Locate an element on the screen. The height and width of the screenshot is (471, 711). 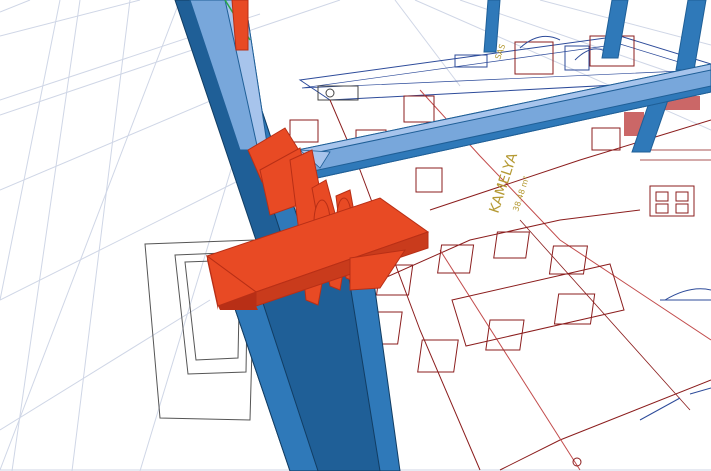
plan-fixture-circle is located at coordinates (330, 93).